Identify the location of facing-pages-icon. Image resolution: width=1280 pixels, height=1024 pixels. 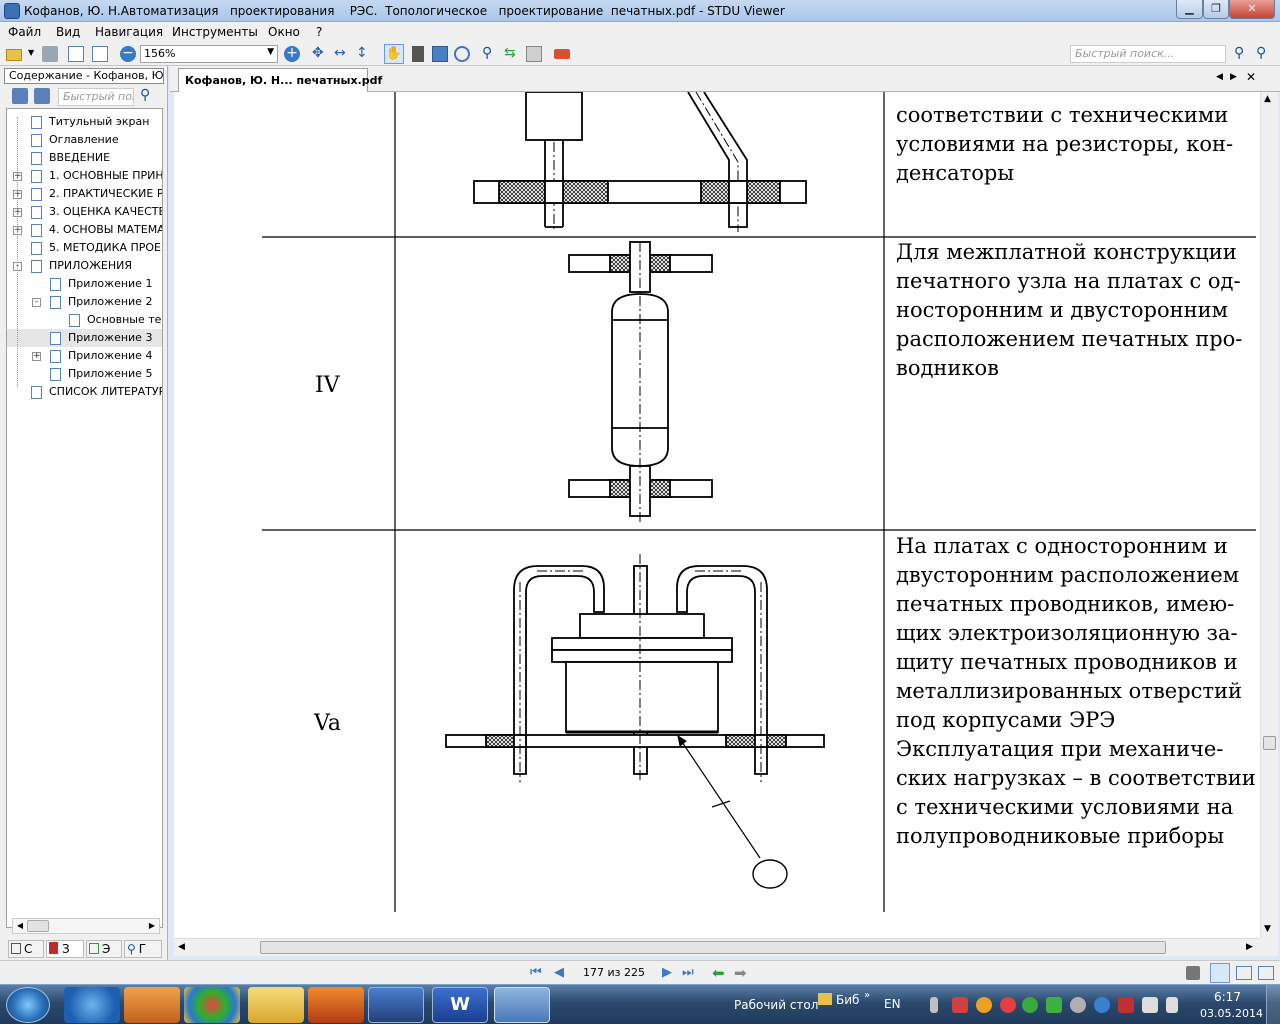
(1244, 973).